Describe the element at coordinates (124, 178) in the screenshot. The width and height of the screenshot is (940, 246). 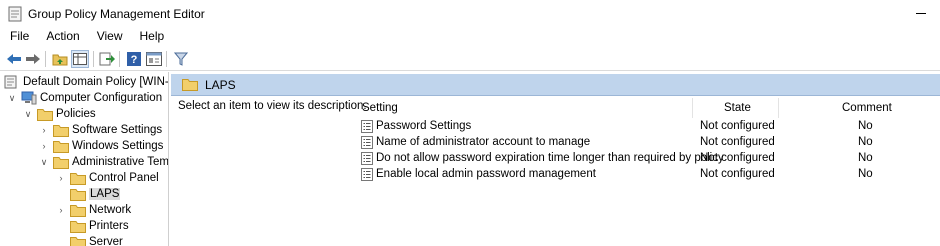
I see `tree-item-label: Control Panel` at that location.